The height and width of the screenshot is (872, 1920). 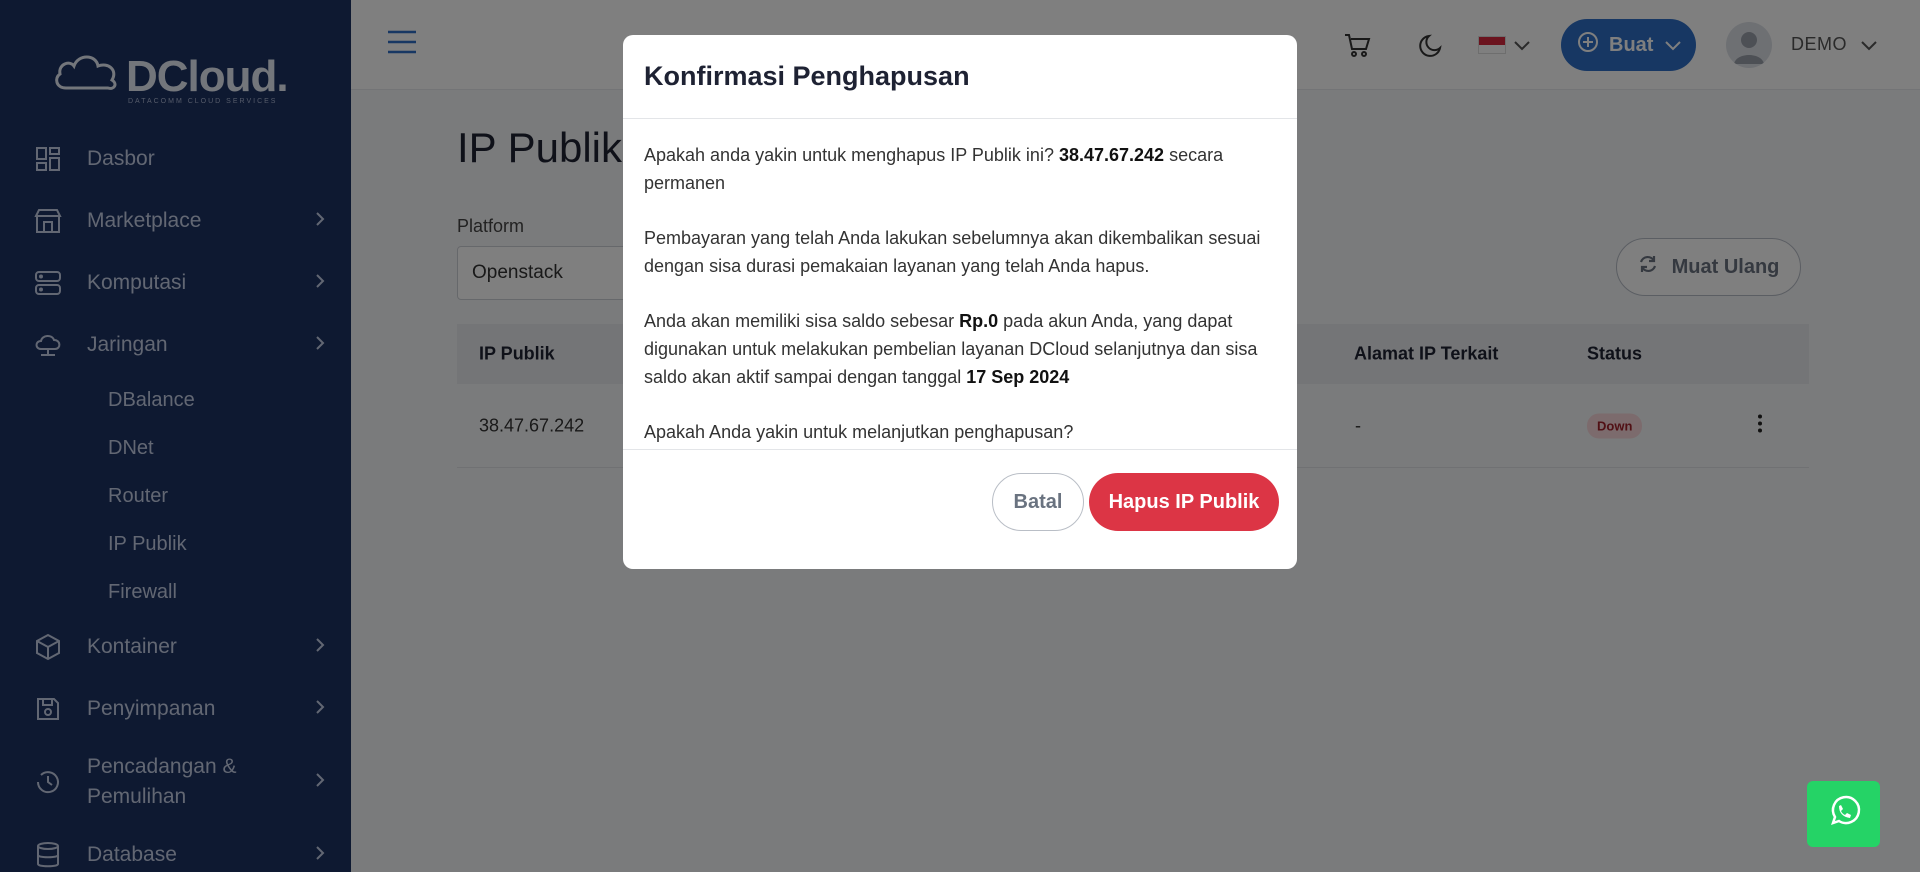 What do you see at coordinates (1018, 377) in the screenshot?
I see `modal-balance-date: 17 Sep 2024` at bounding box center [1018, 377].